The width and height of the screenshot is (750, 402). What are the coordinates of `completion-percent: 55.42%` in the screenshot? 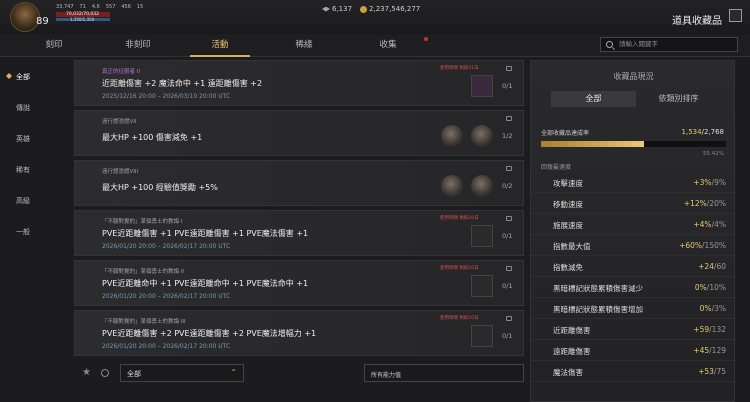 It's located at (713, 154).